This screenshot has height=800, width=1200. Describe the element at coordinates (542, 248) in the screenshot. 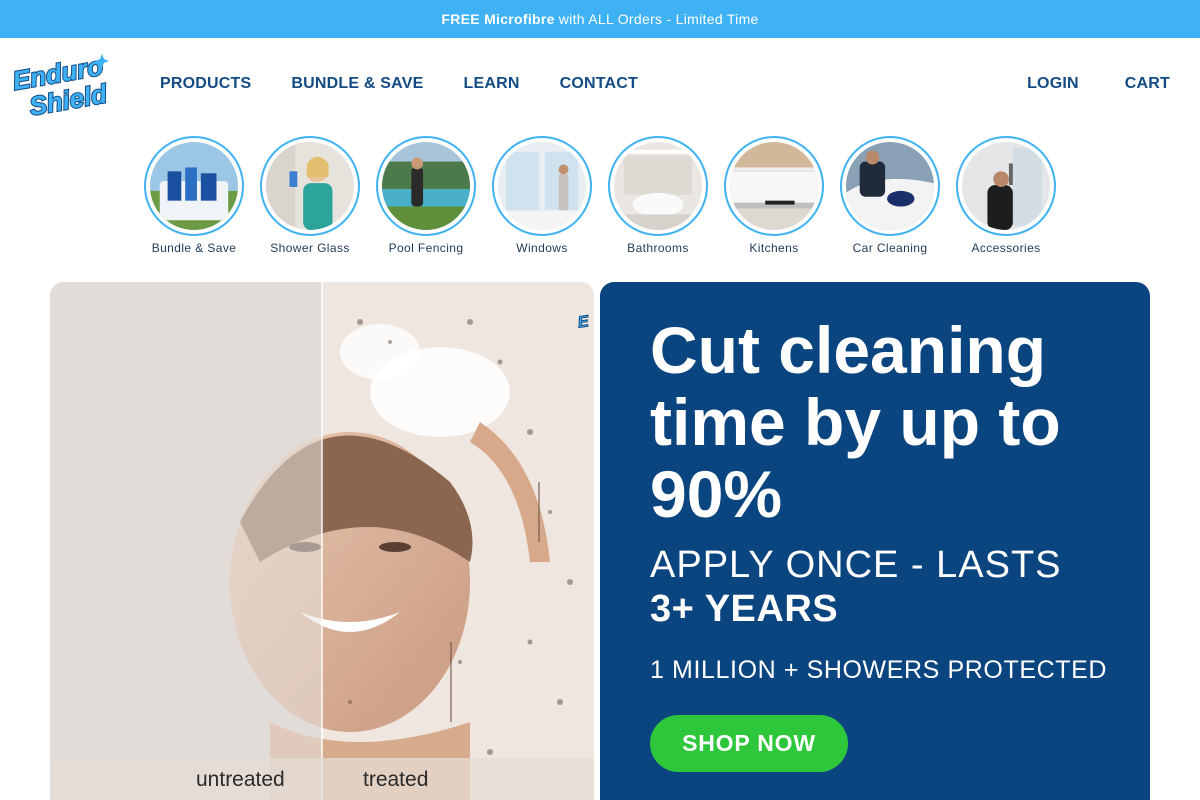

I see `category-label: Windows` at that location.